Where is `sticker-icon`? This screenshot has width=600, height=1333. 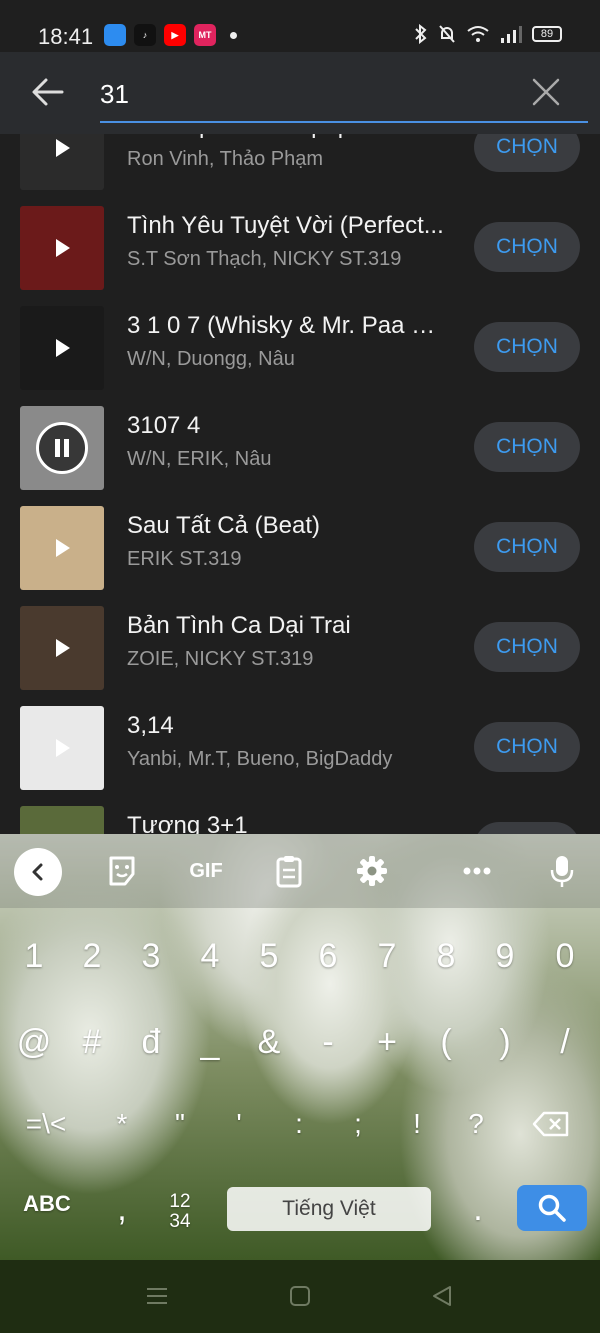 sticker-icon is located at coordinates (122, 871).